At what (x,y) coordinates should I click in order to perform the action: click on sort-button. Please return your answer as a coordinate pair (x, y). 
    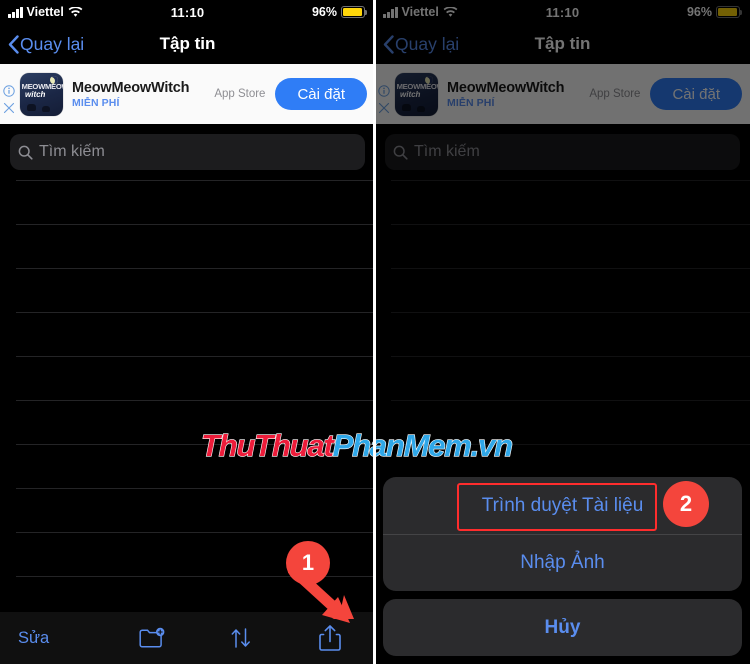
    Looking at the image, I should click on (241, 638).